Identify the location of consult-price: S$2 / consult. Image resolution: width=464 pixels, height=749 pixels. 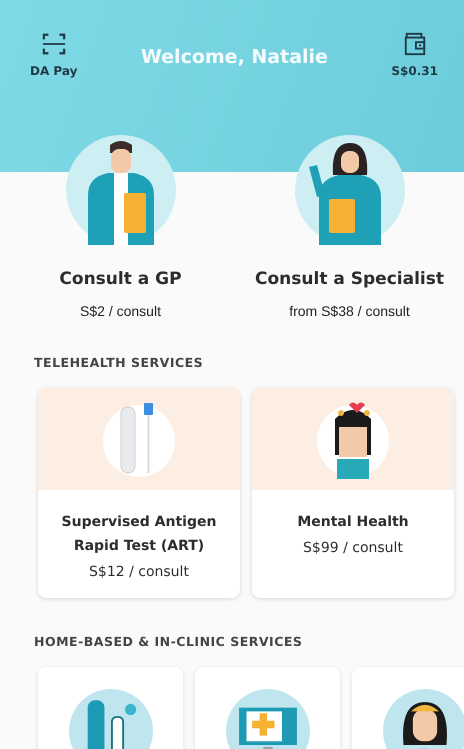
(120, 311).